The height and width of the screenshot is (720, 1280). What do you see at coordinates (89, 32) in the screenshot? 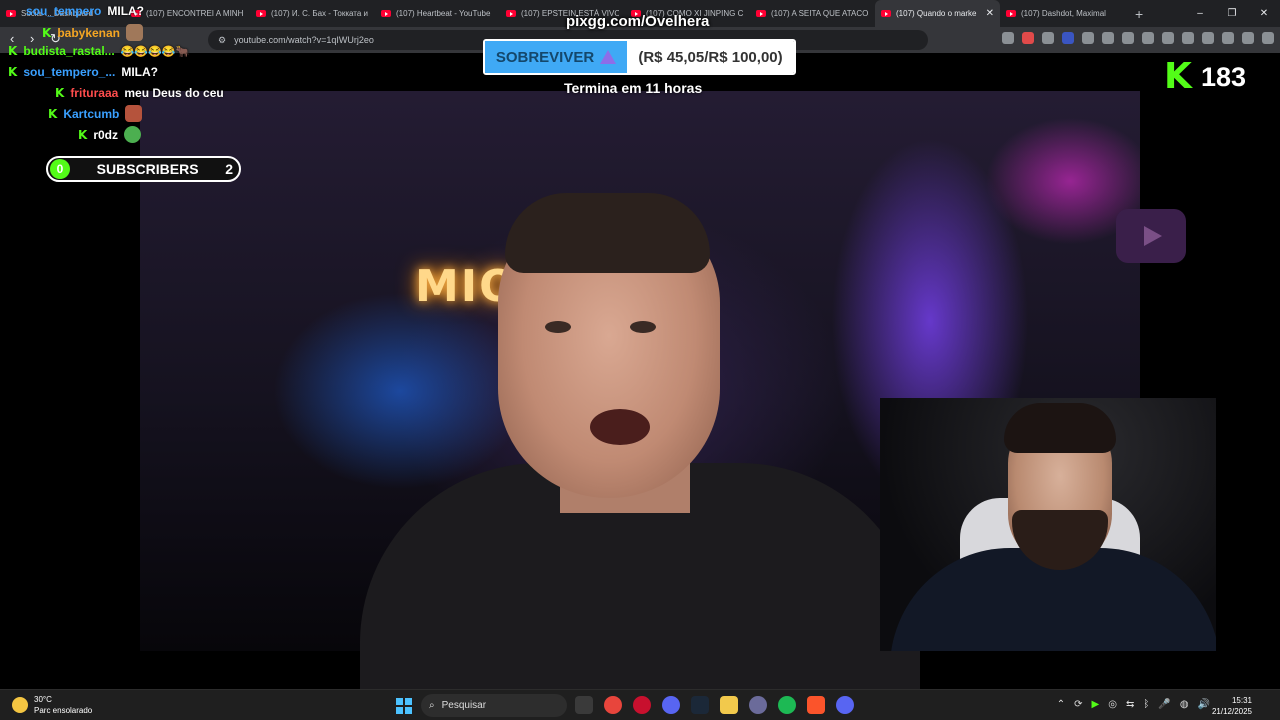
I see `chat-username: babykenan` at bounding box center [89, 32].